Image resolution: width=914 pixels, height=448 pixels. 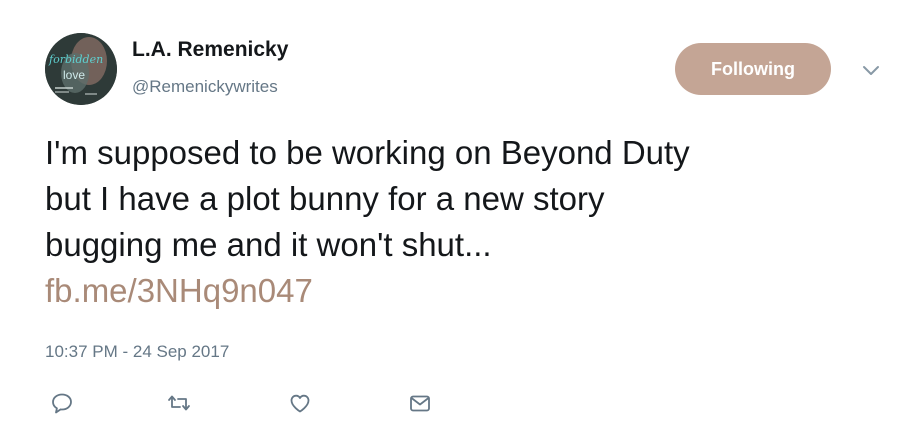 I want to click on envelope-icon, so click(x=420, y=403).